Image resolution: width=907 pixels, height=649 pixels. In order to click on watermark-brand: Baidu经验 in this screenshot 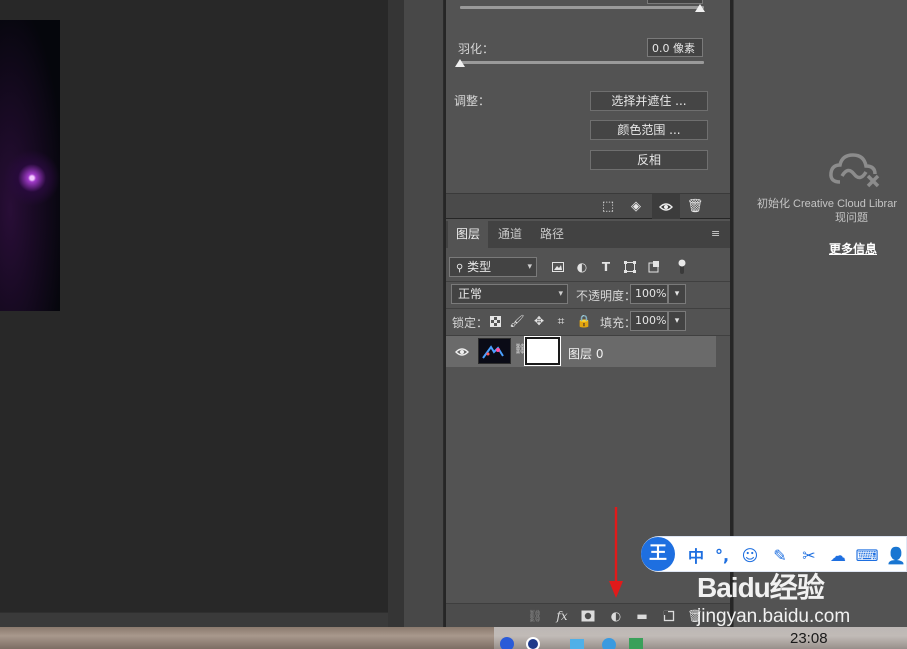, I will do `click(761, 587)`.